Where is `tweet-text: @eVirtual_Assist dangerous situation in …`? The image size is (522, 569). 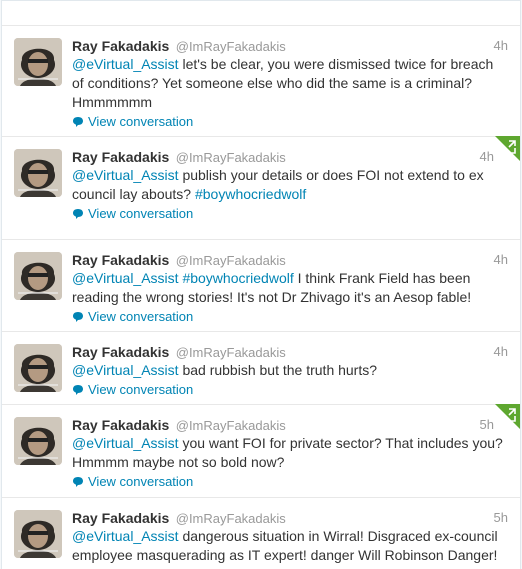
tweet-text: @eVirtual_Assist dangerous situation in … is located at coordinates (290, 546).